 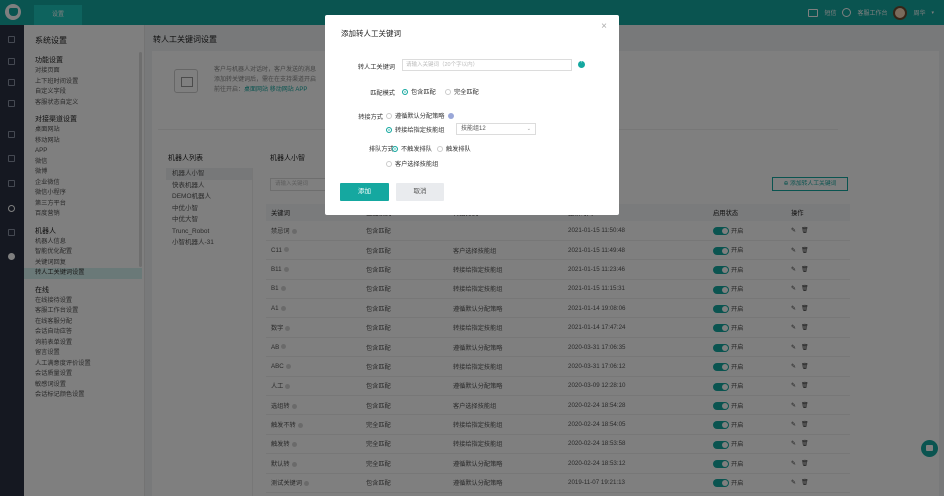 What do you see at coordinates (528, 129) in the screenshot?
I see `chevron-down-icon: ⌄` at bounding box center [528, 129].